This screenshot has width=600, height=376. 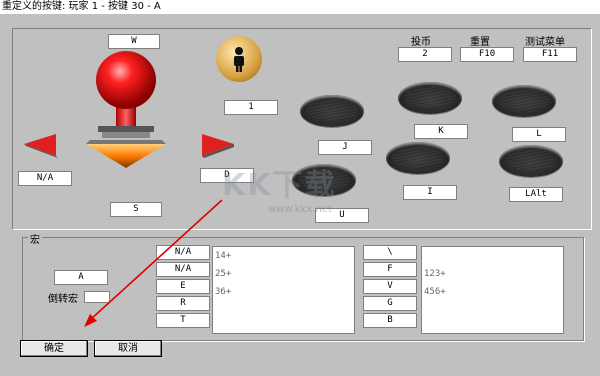 What do you see at coordinates (283, 290) in the screenshot?
I see `left-macro-sequence: 14+ 25+ 36+` at bounding box center [283, 290].